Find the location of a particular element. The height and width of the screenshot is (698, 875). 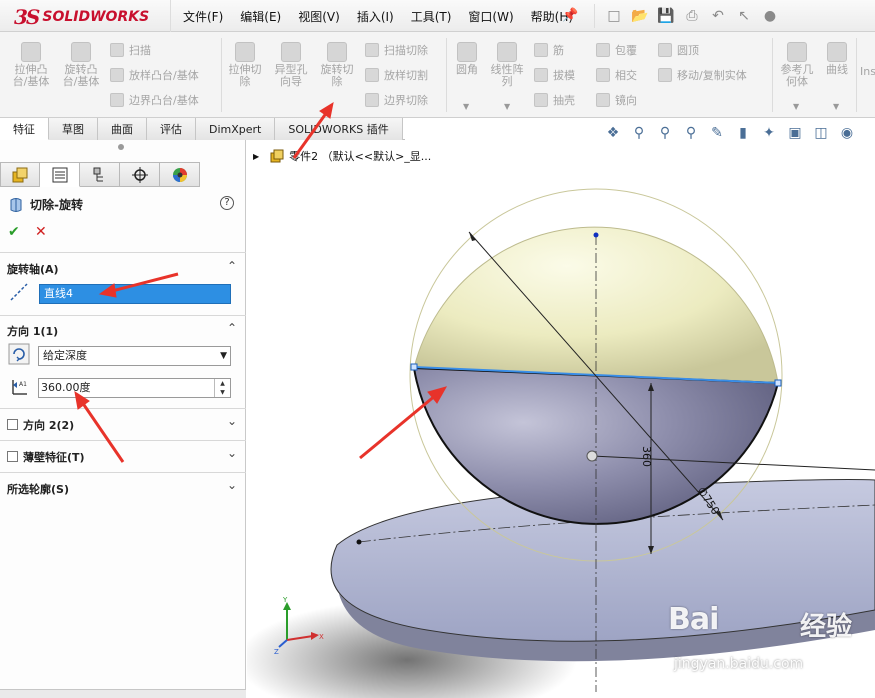

revolve-cut-button: 旋转切 除 is located at coordinates (337, 65).